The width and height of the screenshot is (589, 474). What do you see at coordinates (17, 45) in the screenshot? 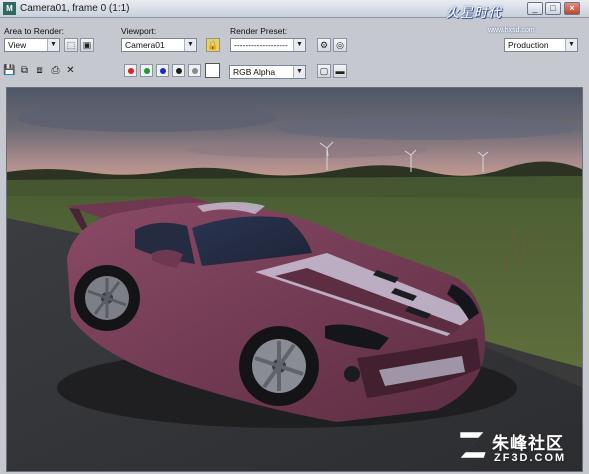
I see `area-to-render-value: View` at bounding box center [17, 45].